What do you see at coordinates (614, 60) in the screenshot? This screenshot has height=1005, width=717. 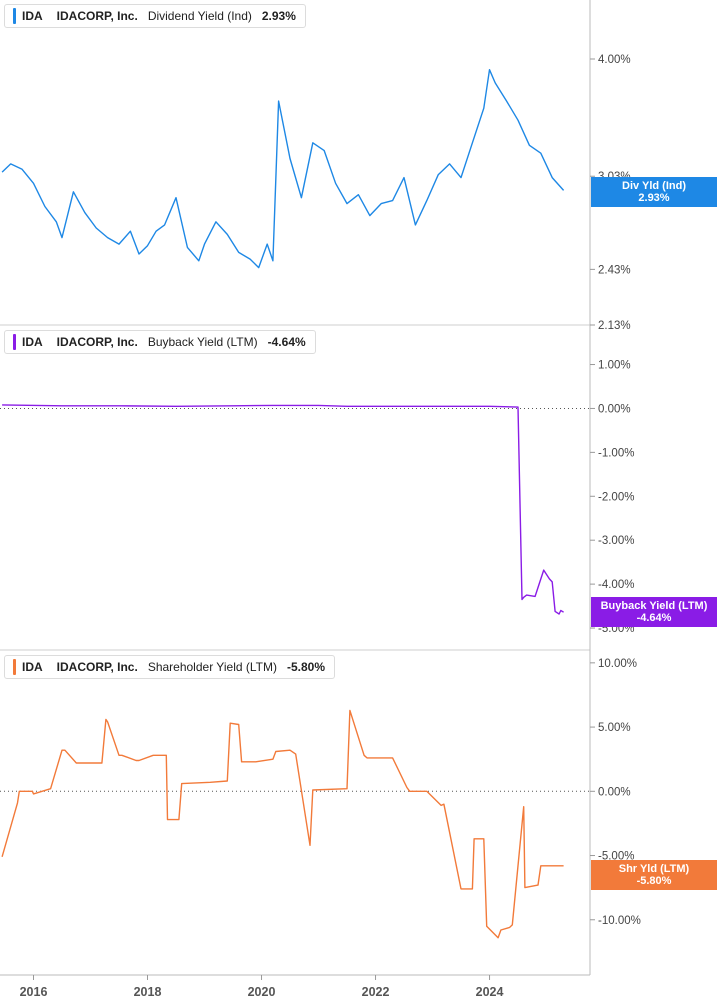 I see `y-tick-label: 4.00%` at bounding box center [614, 60].